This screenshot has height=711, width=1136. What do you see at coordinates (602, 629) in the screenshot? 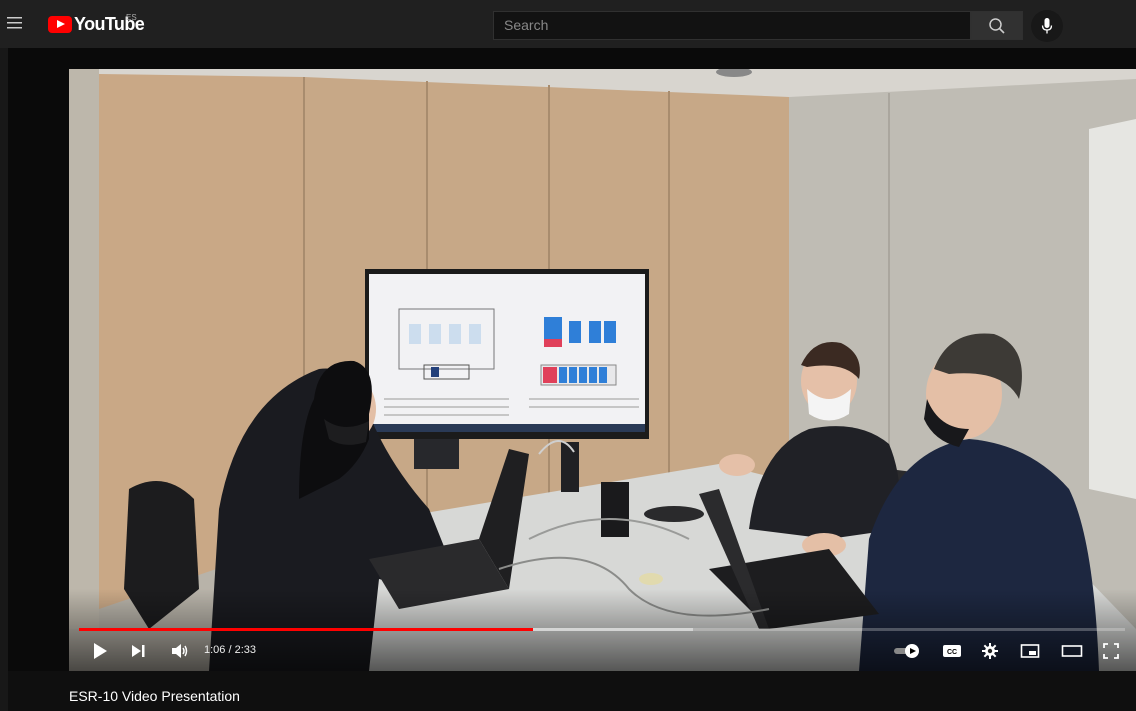
I see `progress-bar` at bounding box center [602, 629].